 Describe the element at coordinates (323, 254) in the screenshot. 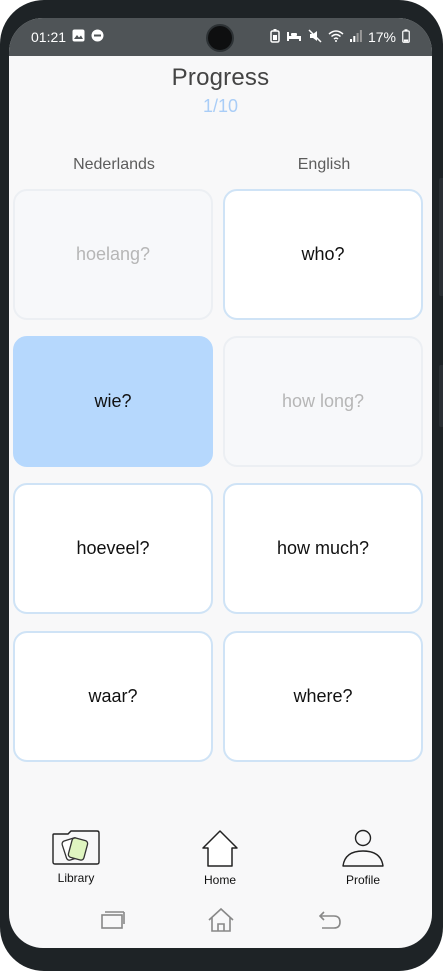

I see `card-english-1: who?` at that location.